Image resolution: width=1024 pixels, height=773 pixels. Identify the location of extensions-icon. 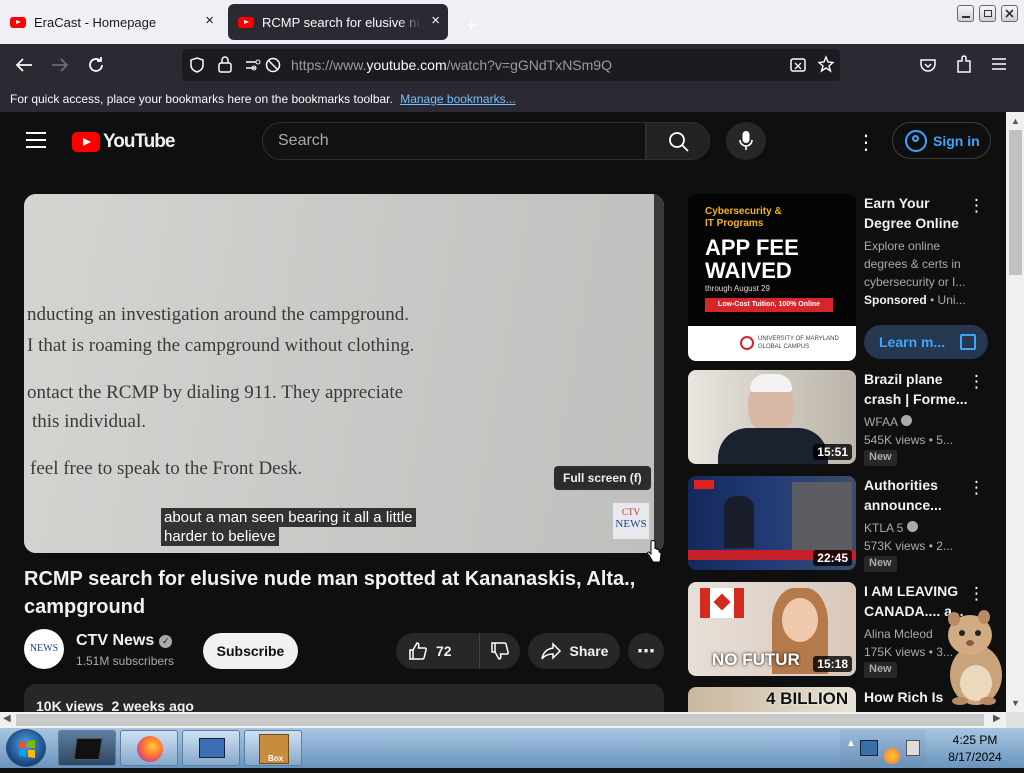
(964, 65).